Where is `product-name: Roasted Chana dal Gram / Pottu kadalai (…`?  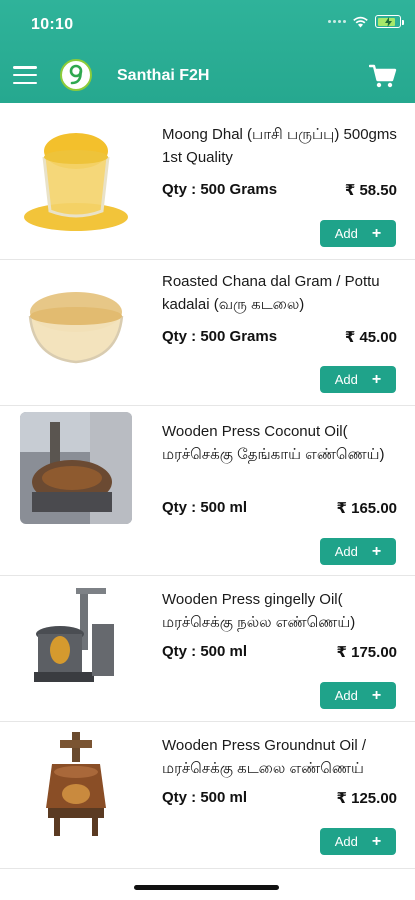 product-name: Roasted Chana dal Gram / Pottu kadalai (… is located at coordinates (271, 293).